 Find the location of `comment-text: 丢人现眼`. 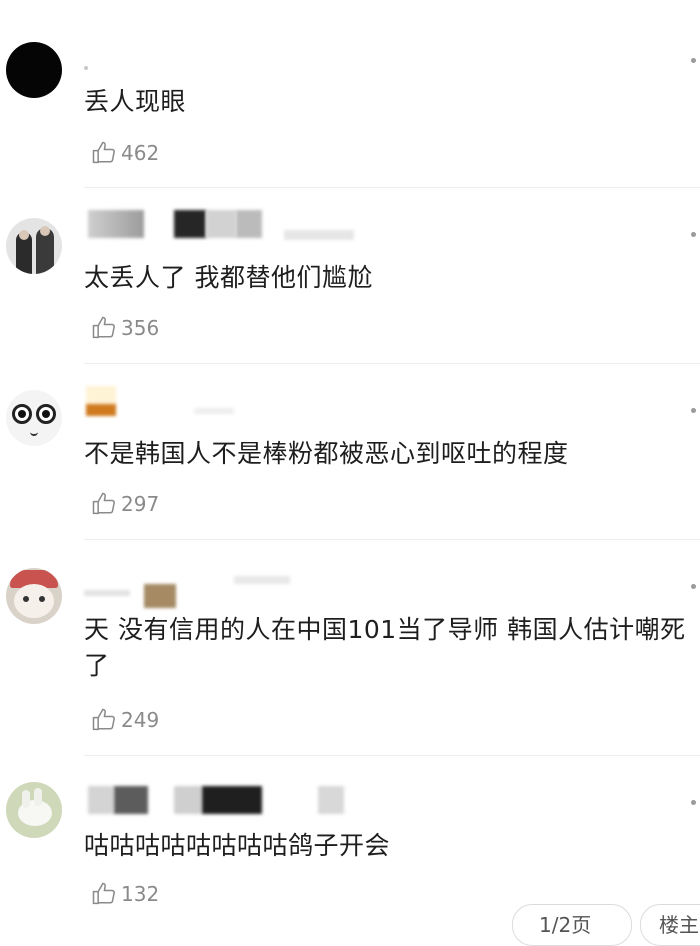

comment-text: 丢人现眼 is located at coordinates (135, 101).